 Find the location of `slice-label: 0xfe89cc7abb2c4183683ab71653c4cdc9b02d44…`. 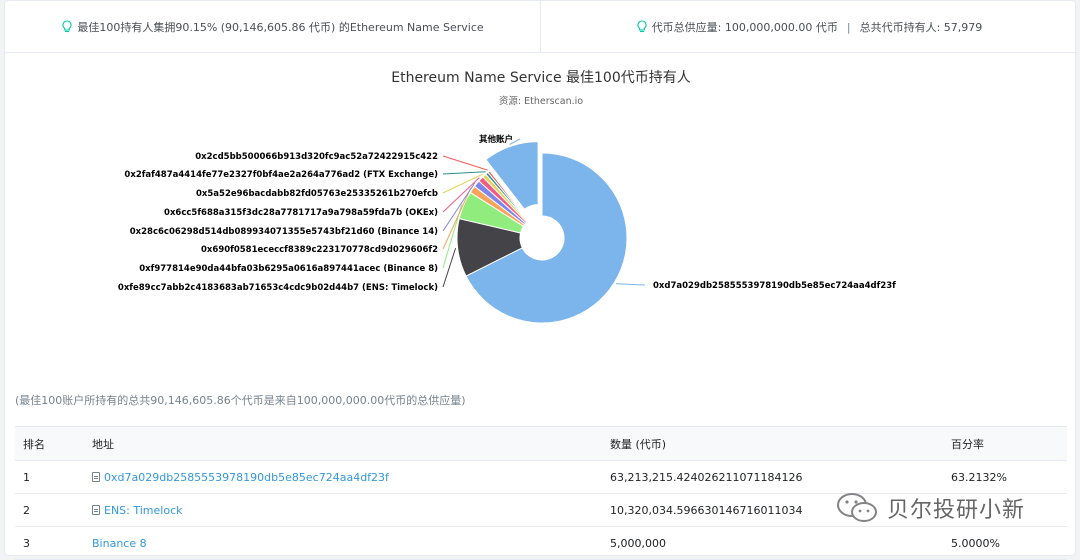

slice-label: 0xfe89cc7abb2c4183683ab71653c4cdc9b02d44… is located at coordinates (278, 288).